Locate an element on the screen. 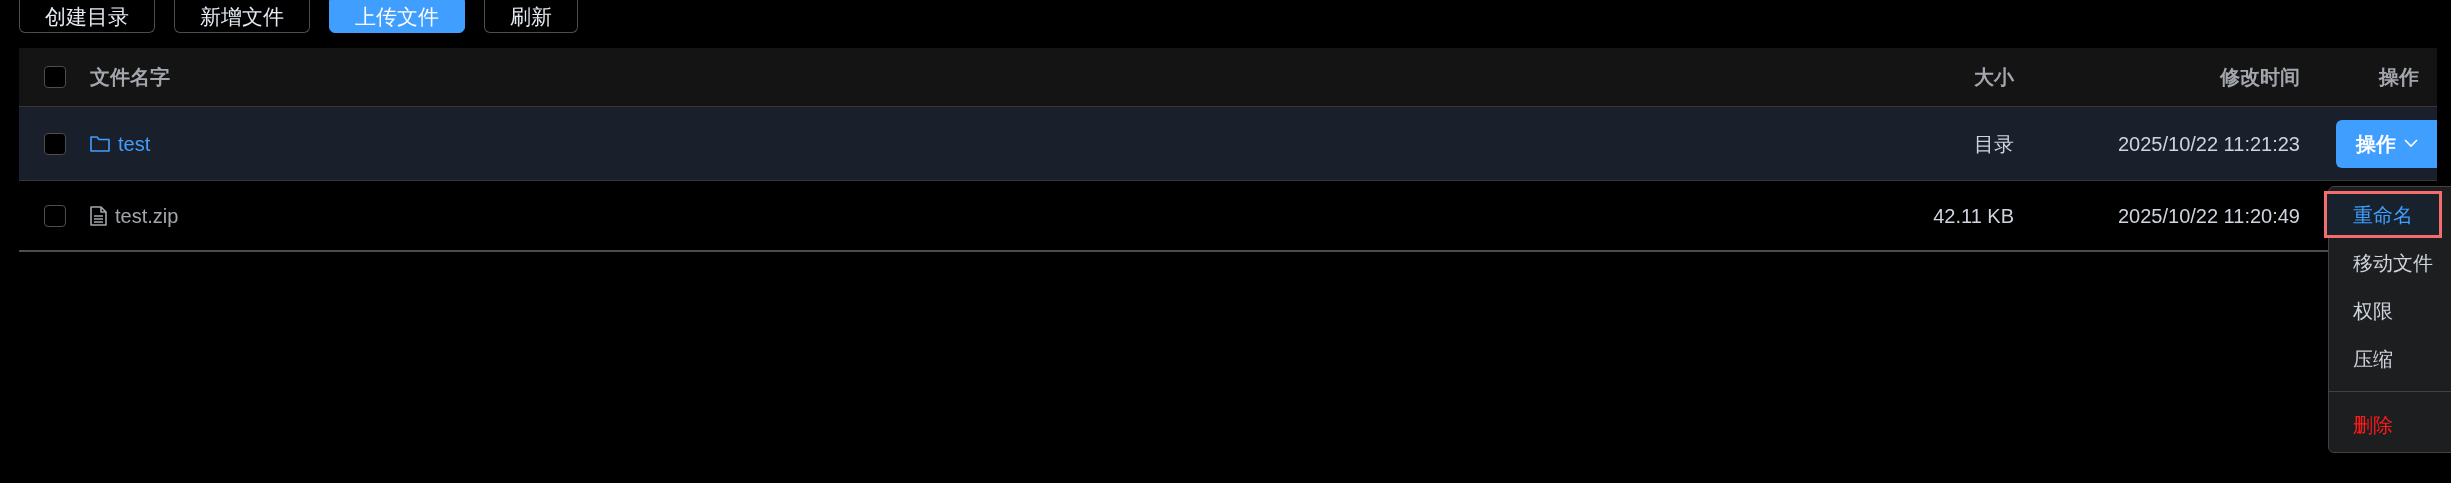 The height and width of the screenshot is (483, 2451). column-header: 修改时间 is located at coordinates (2259, 77).